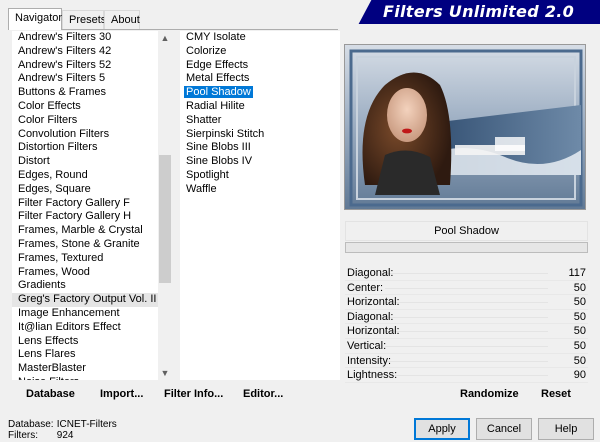 The height and width of the screenshot is (442, 600). What do you see at coordinates (86, 424) in the screenshot?
I see `database-value: ICNET-Filters` at bounding box center [86, 424].